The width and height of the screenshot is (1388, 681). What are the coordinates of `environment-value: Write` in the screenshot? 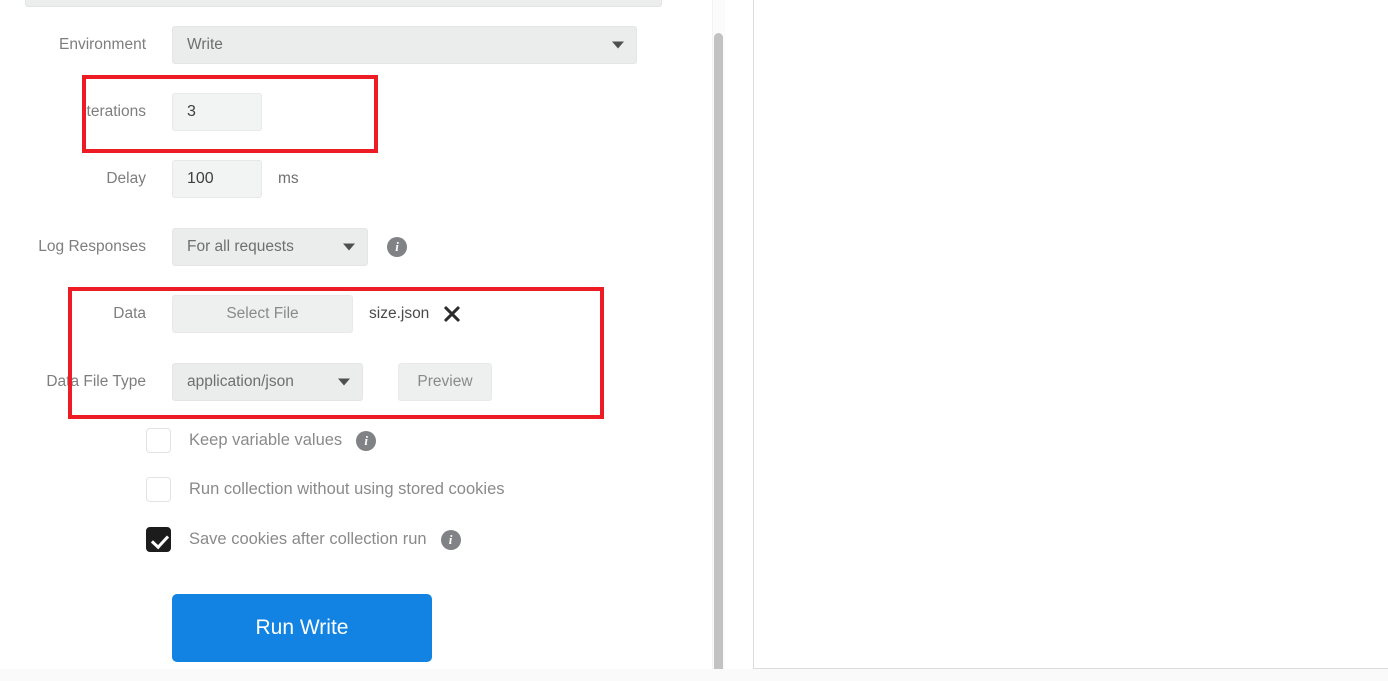 It's located at (205, 44).